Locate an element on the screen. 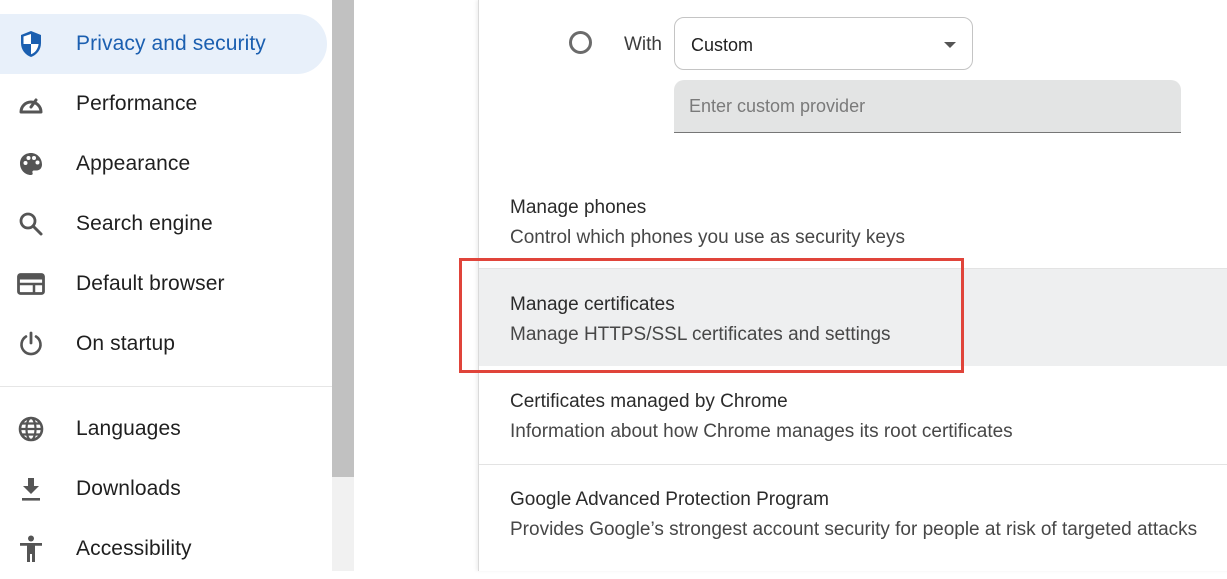  sidebar-item-label: Downloads is located at coordinates (128, 488).